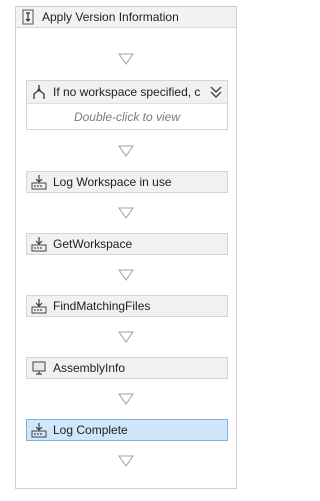 The image size is (320, 501). What do you see at coordinates (90, 430) in the screenshot?
I see `activity-label: Log Complete` at bounding box center [90, 430].